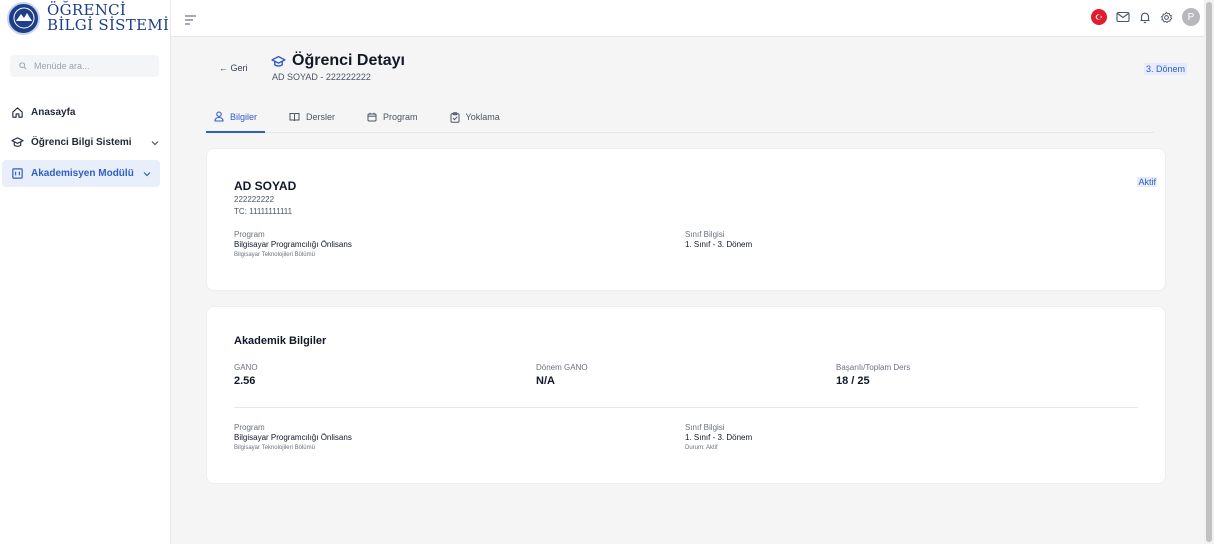 The image size is (1214, 544). What do you see at coordinates (81, 142) in the screenshot?
I see `sidebar-item-label: Öğrenci Bilgi Sistemi` at bounding box center [81, 142].